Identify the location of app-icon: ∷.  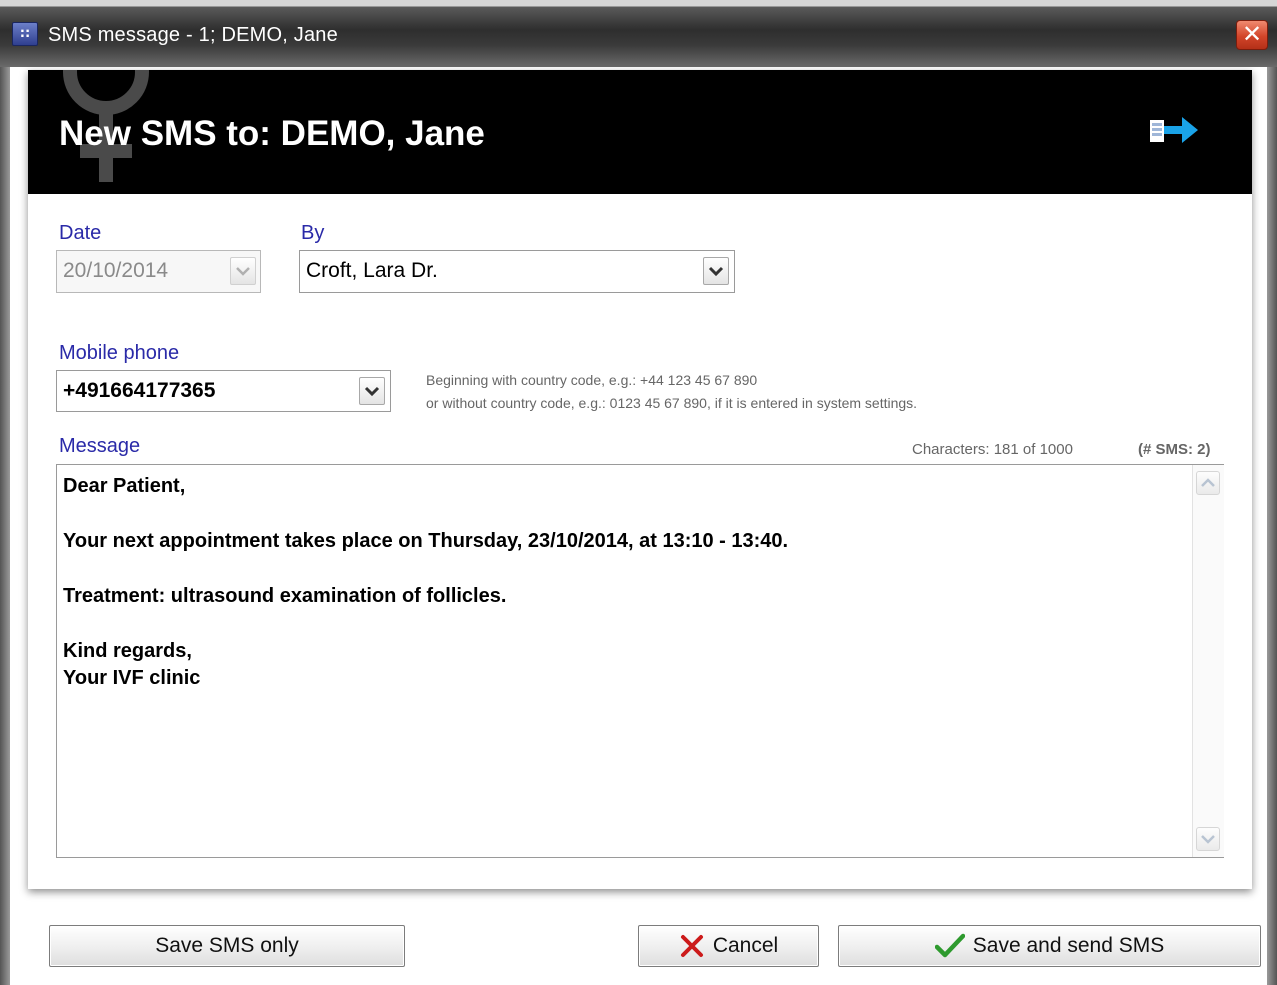
(25, 34).